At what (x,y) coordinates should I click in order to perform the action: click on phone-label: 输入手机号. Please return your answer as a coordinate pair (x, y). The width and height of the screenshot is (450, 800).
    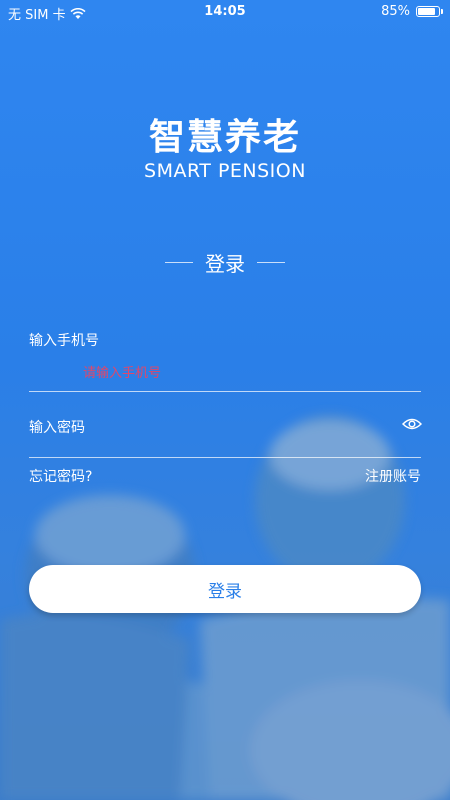
    Looking at the image, I should click on (64, 341).